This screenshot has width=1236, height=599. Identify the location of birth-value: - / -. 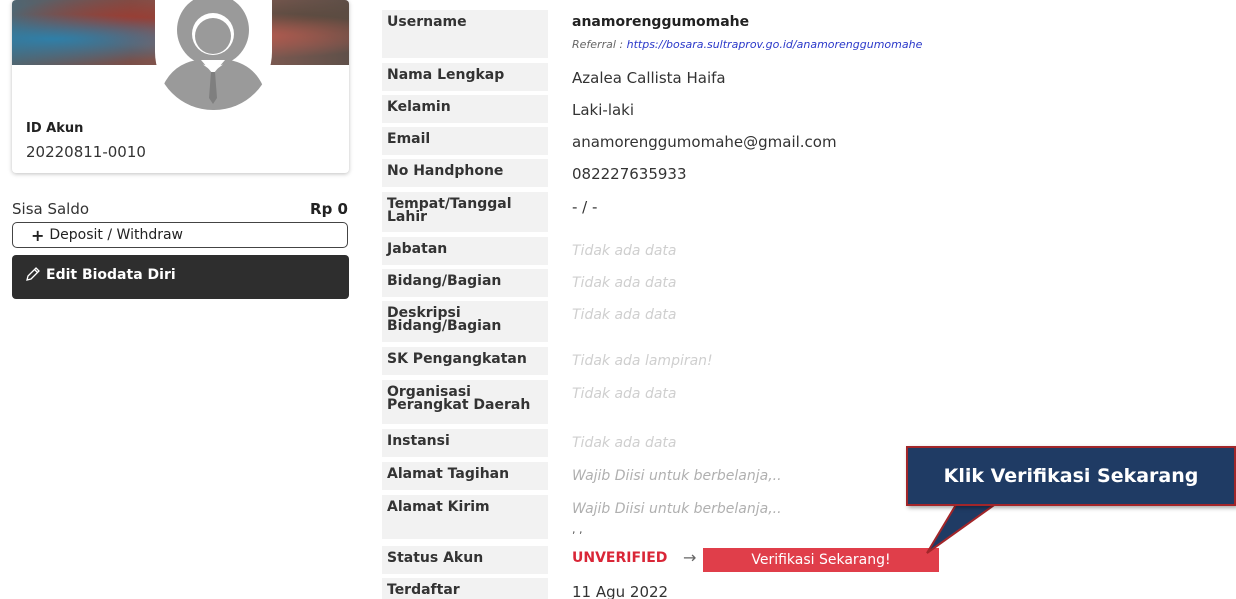
(585, 207).